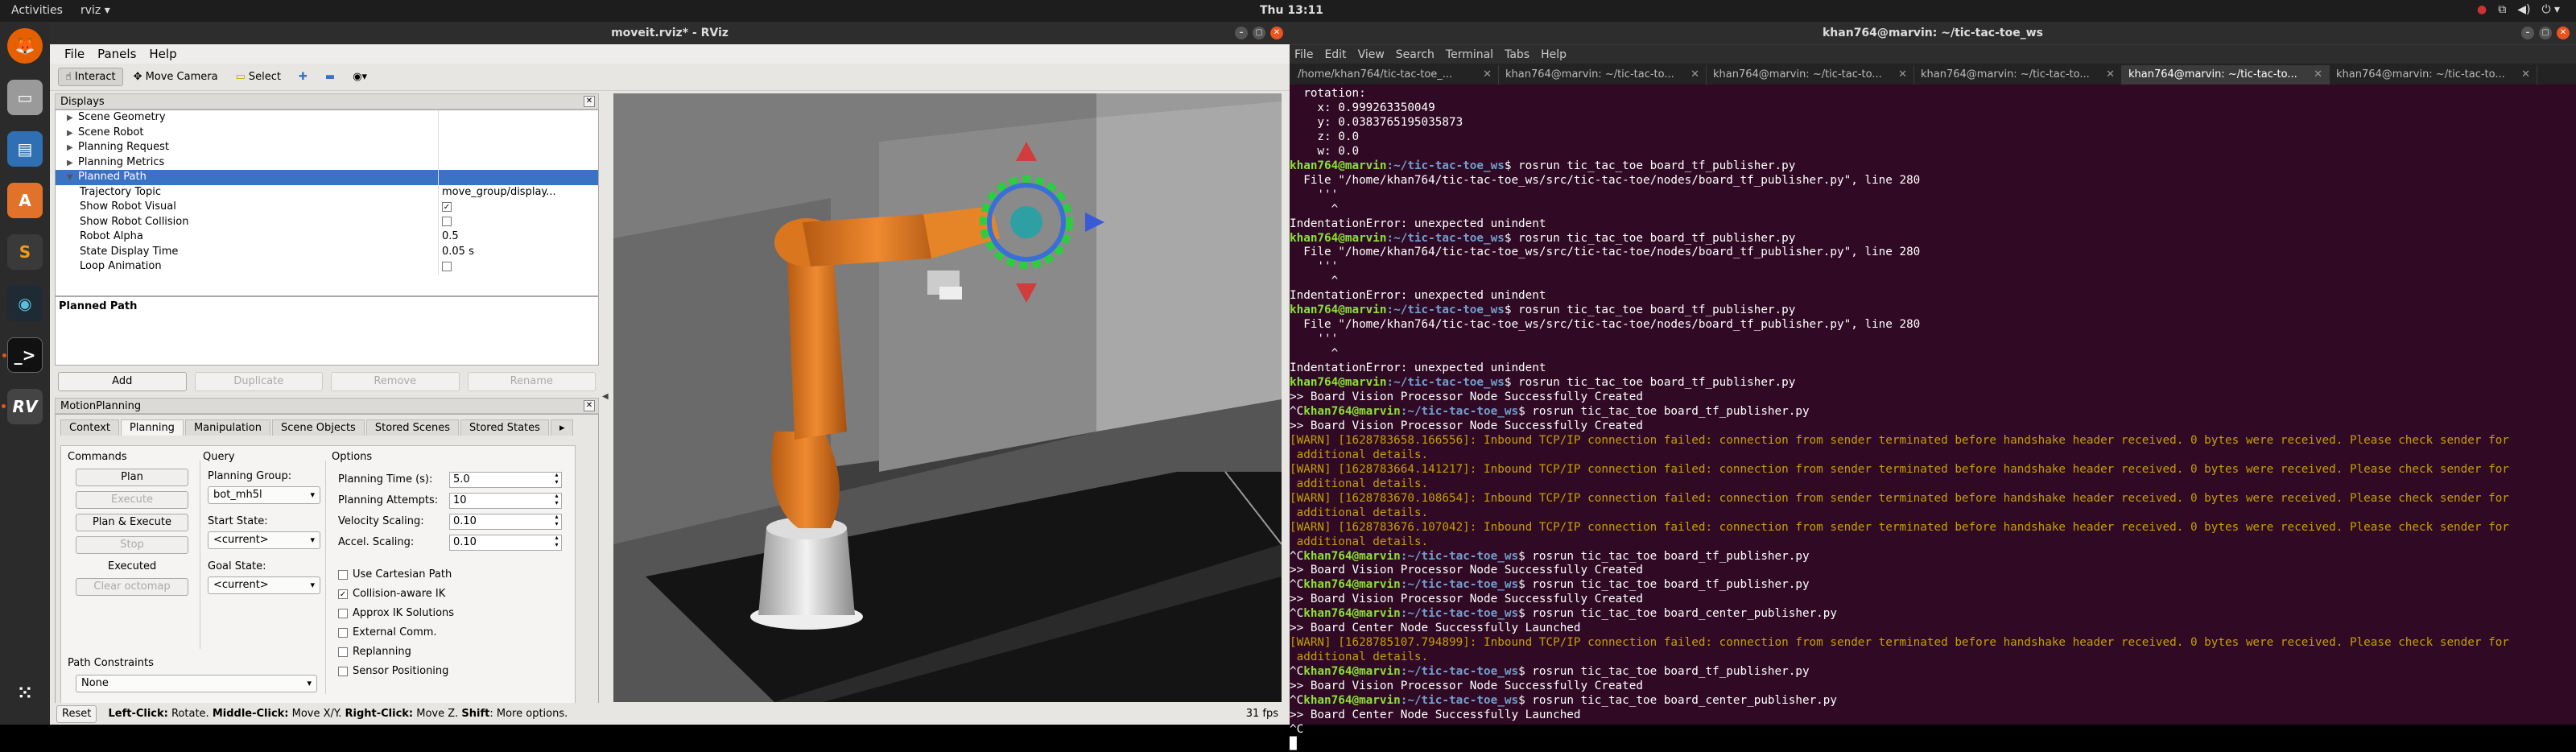  I want to click on end-effector, so click(1026, 222).